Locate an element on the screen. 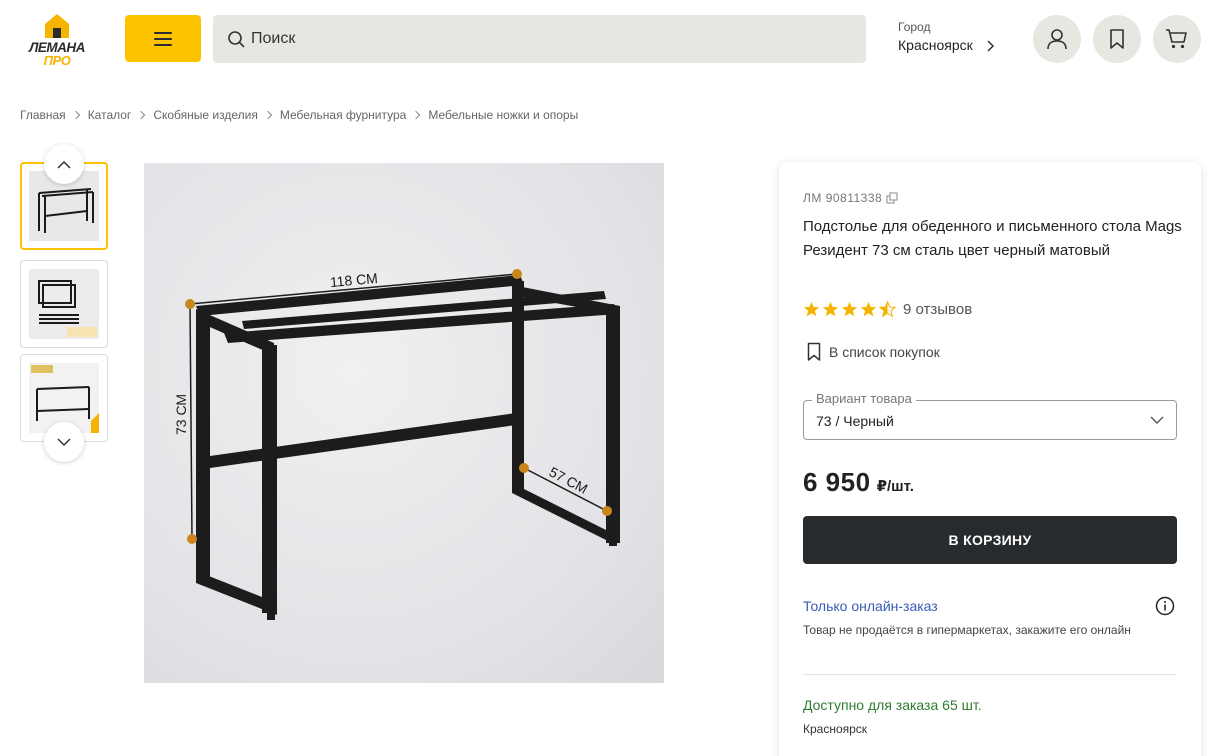 This screenshot has height=756, width=1220. chevron-up-icon is located at coordinates (64, 164).